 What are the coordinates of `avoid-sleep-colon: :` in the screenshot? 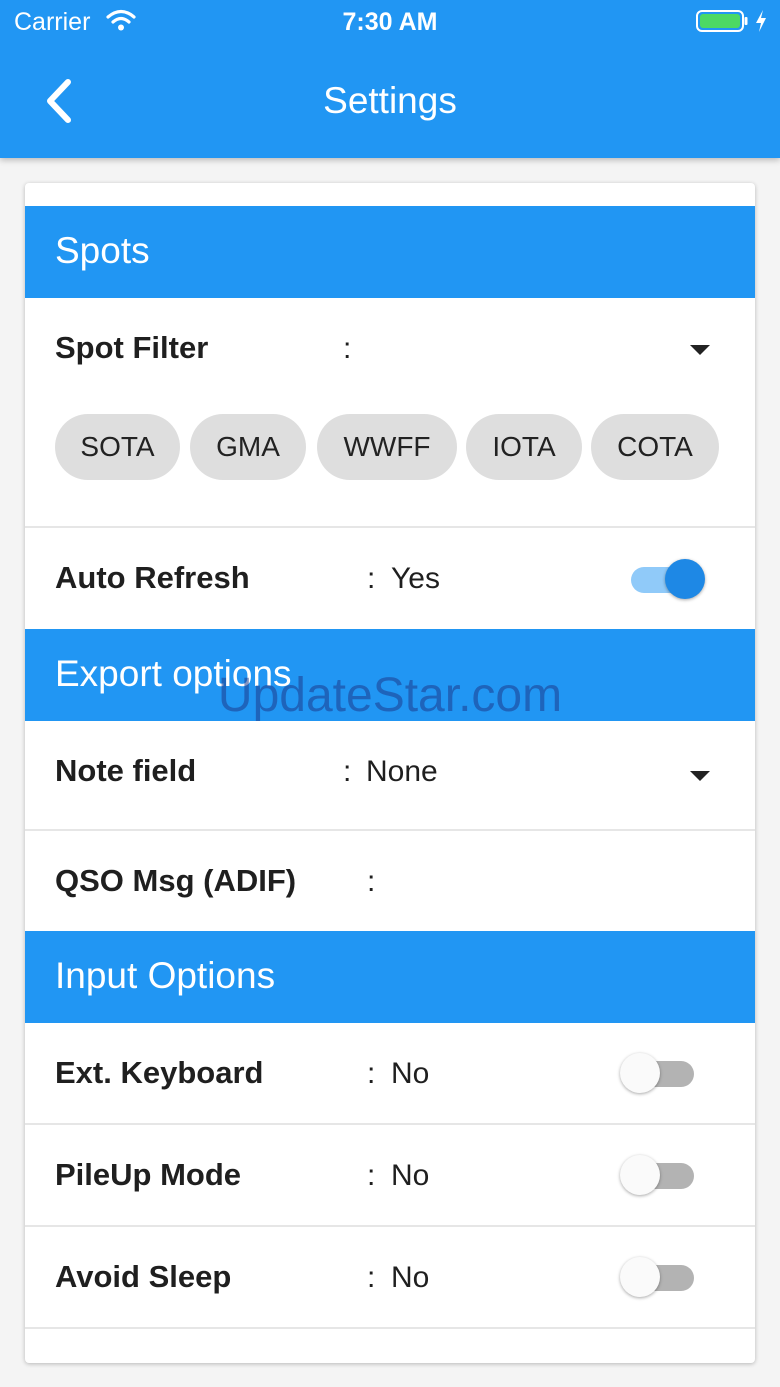 It's located at (371, 1277).